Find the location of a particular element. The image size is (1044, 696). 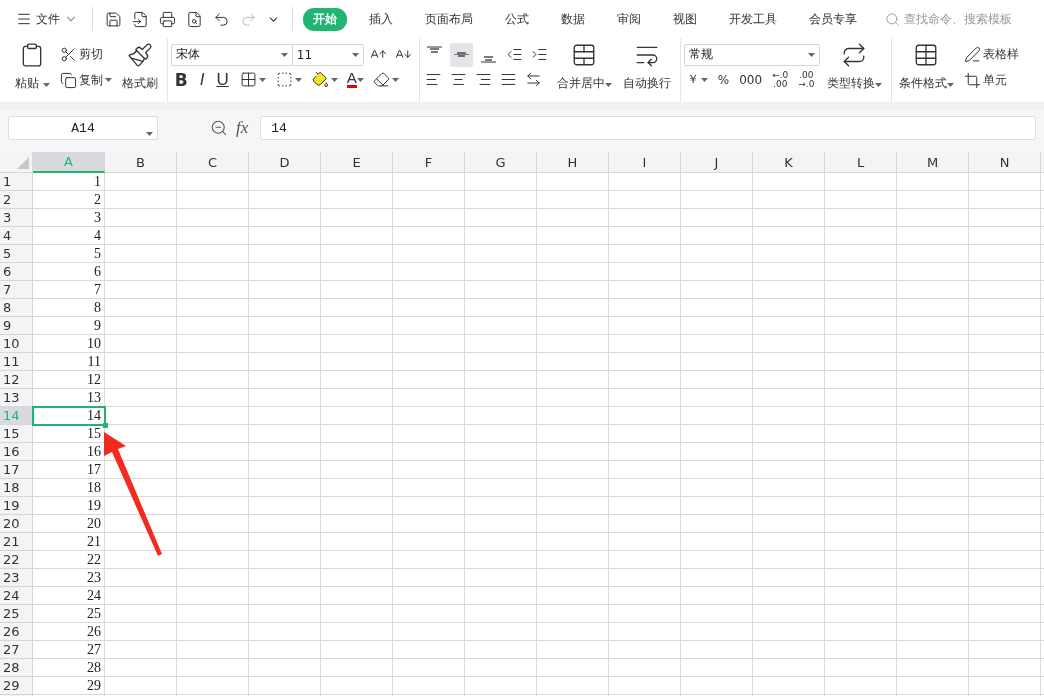

column-header: N is located at coordinates (1005, 162).